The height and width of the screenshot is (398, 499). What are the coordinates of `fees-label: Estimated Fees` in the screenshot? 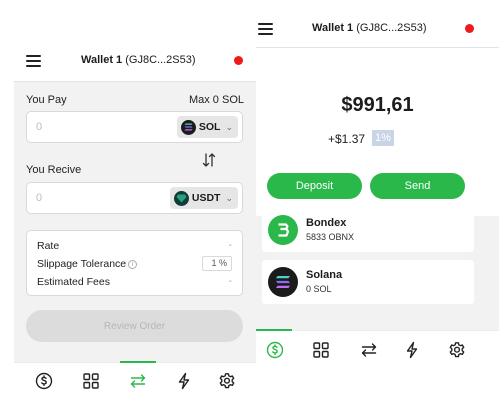 It's located at (73, 282).